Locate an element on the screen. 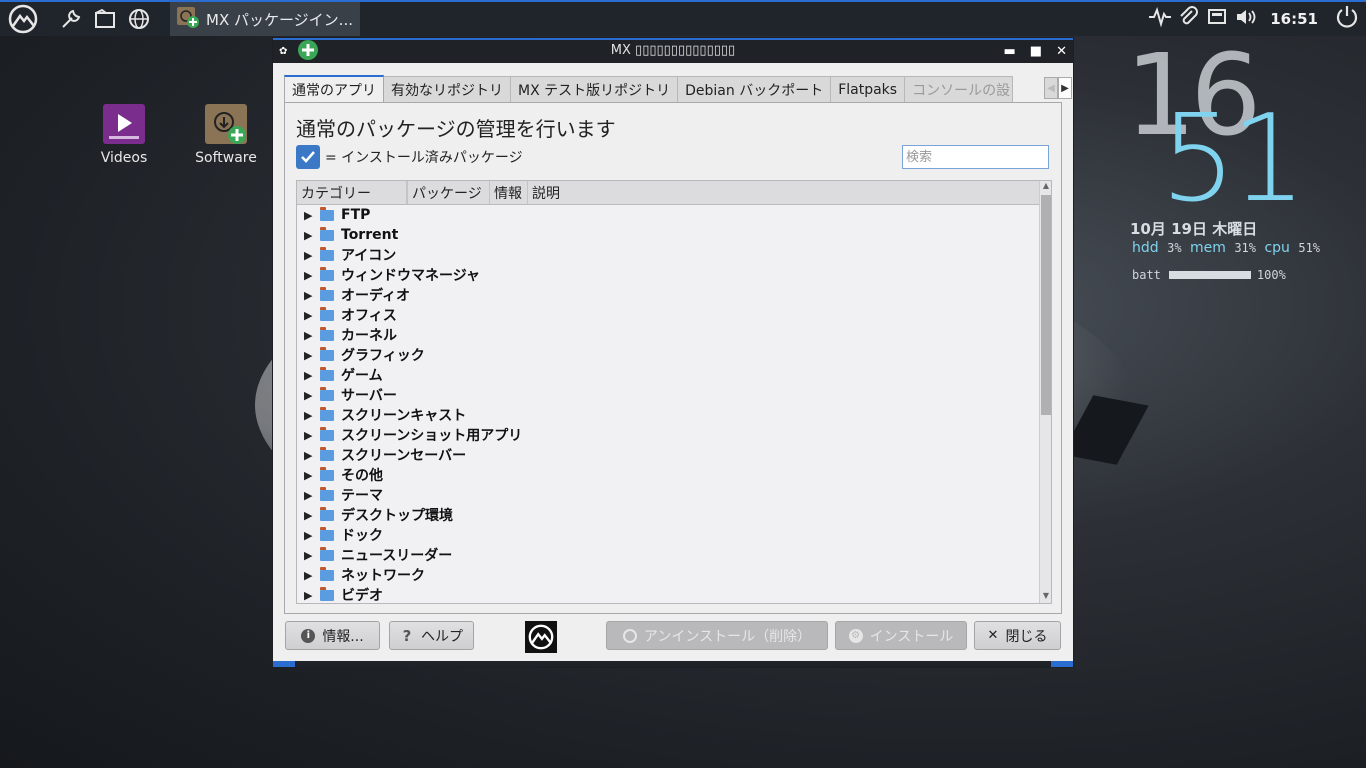 The image size is (1366, 768). battery-bar is located at coordinates (1209, 275).